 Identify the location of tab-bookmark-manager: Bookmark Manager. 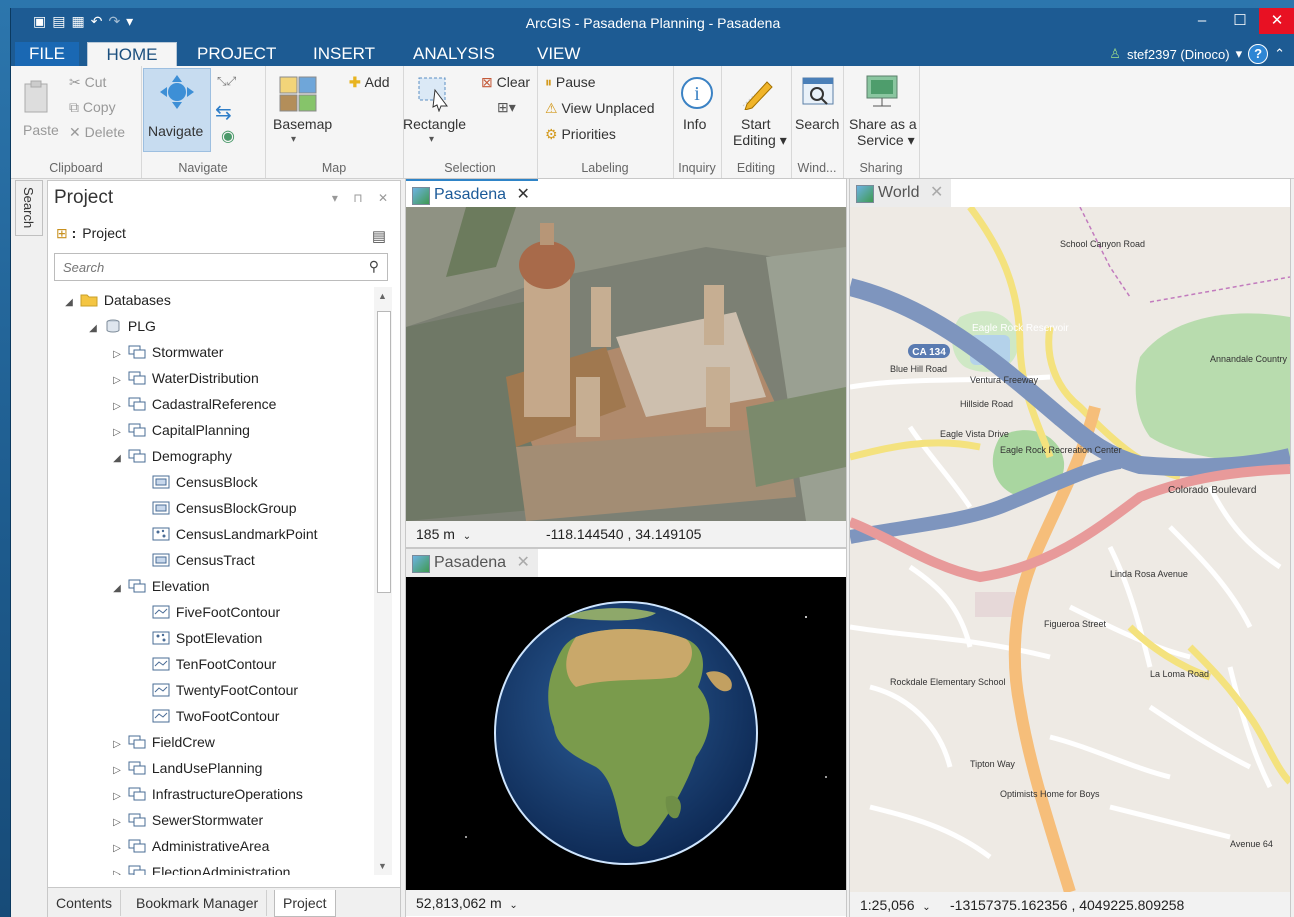
(198, 903).